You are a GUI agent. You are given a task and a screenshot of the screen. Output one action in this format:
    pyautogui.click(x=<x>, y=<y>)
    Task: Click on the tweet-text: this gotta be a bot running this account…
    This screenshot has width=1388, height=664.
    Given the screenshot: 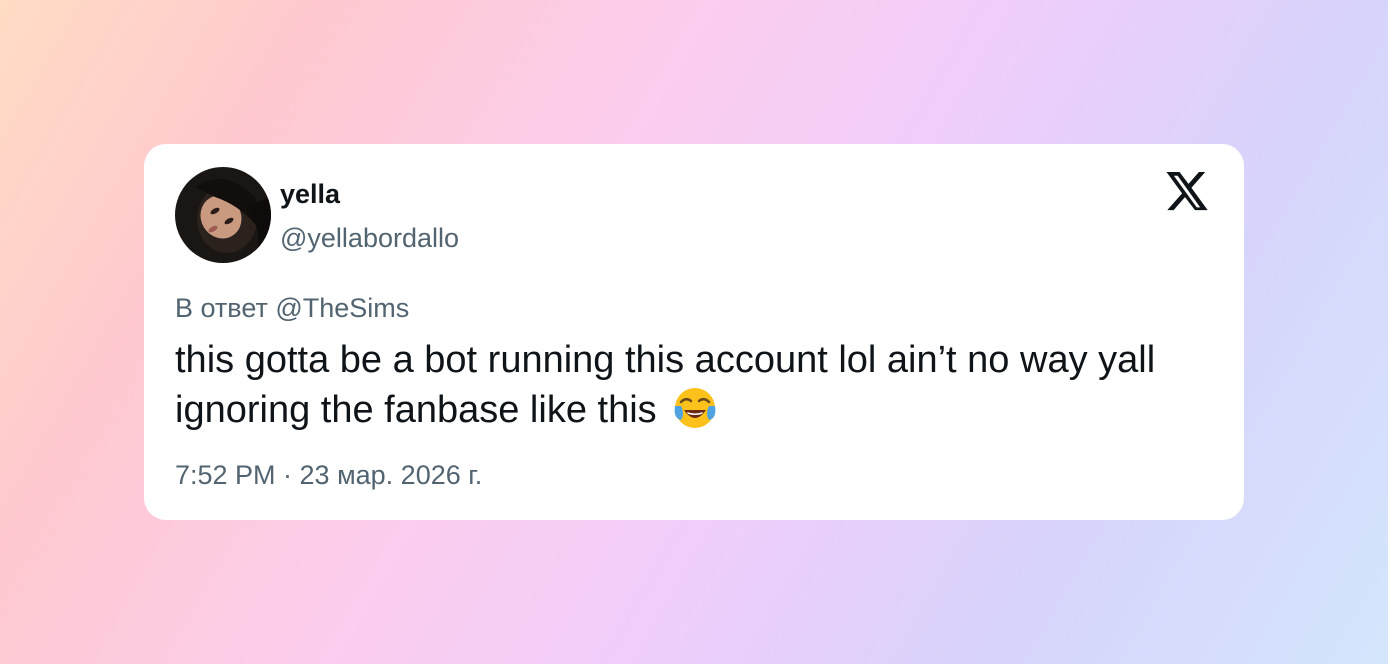 What is the action you would take?
    pyautogui.click(x=700, y=385)
    